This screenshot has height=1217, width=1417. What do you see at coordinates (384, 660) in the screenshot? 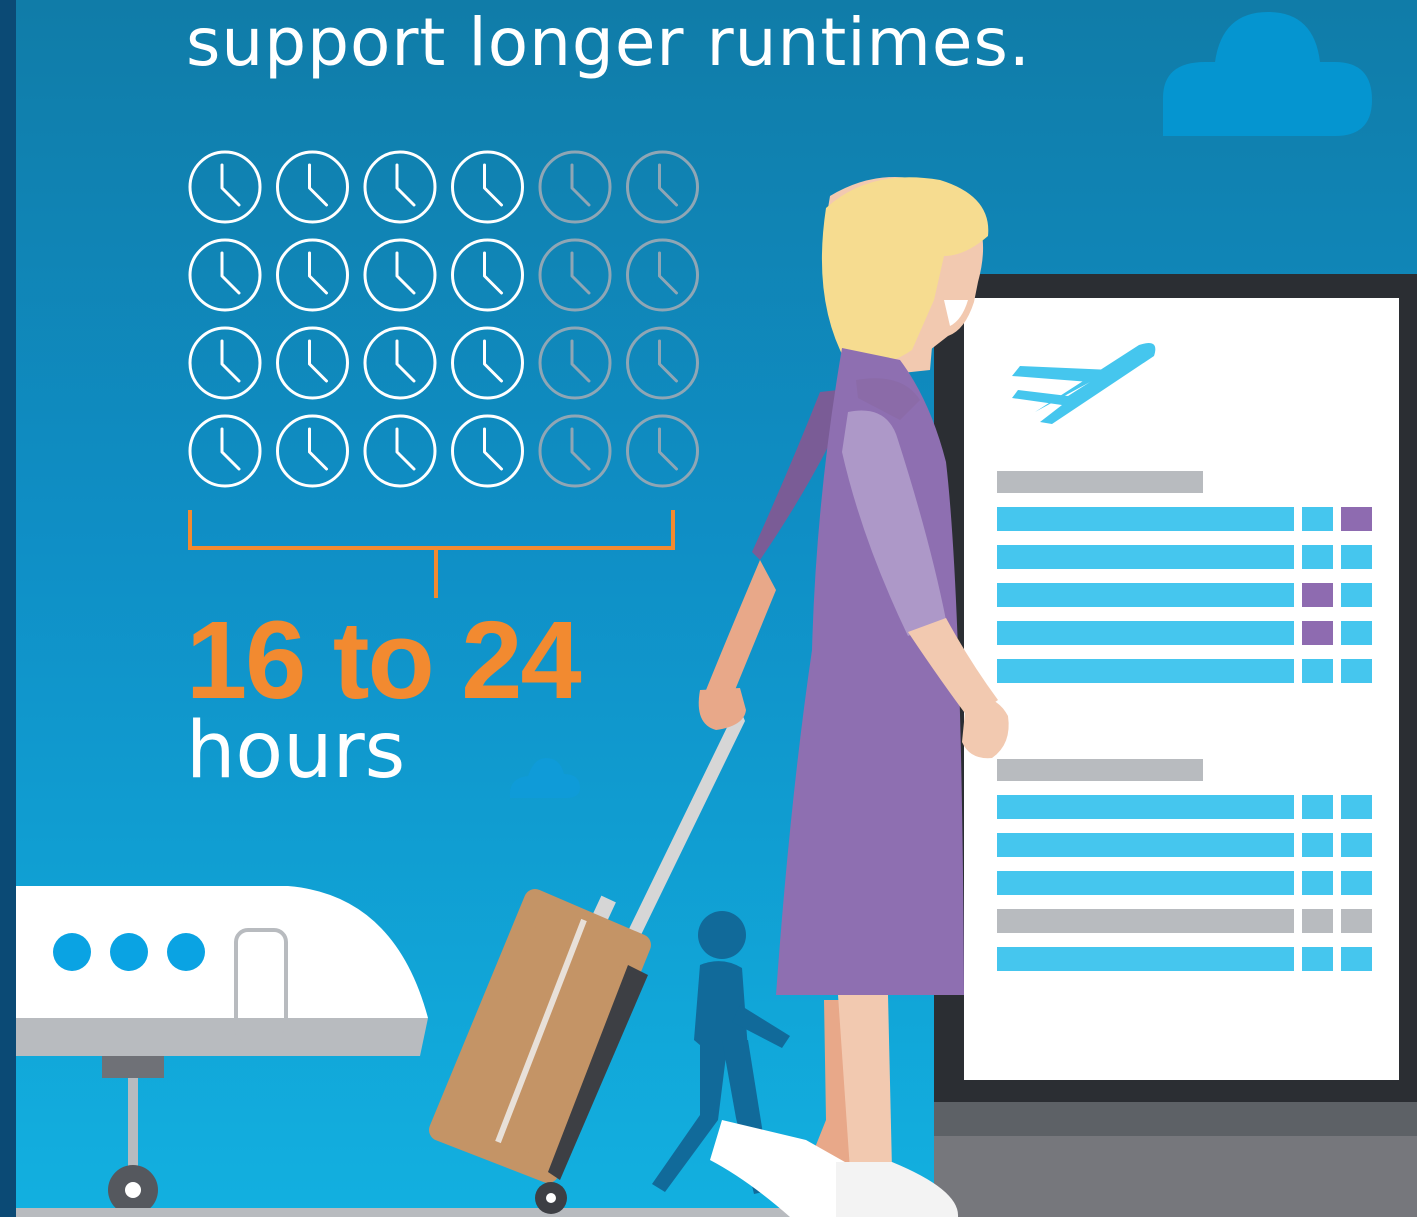
I see `runtime-range-value: 16 to 24` at bounding box center [384, 660].